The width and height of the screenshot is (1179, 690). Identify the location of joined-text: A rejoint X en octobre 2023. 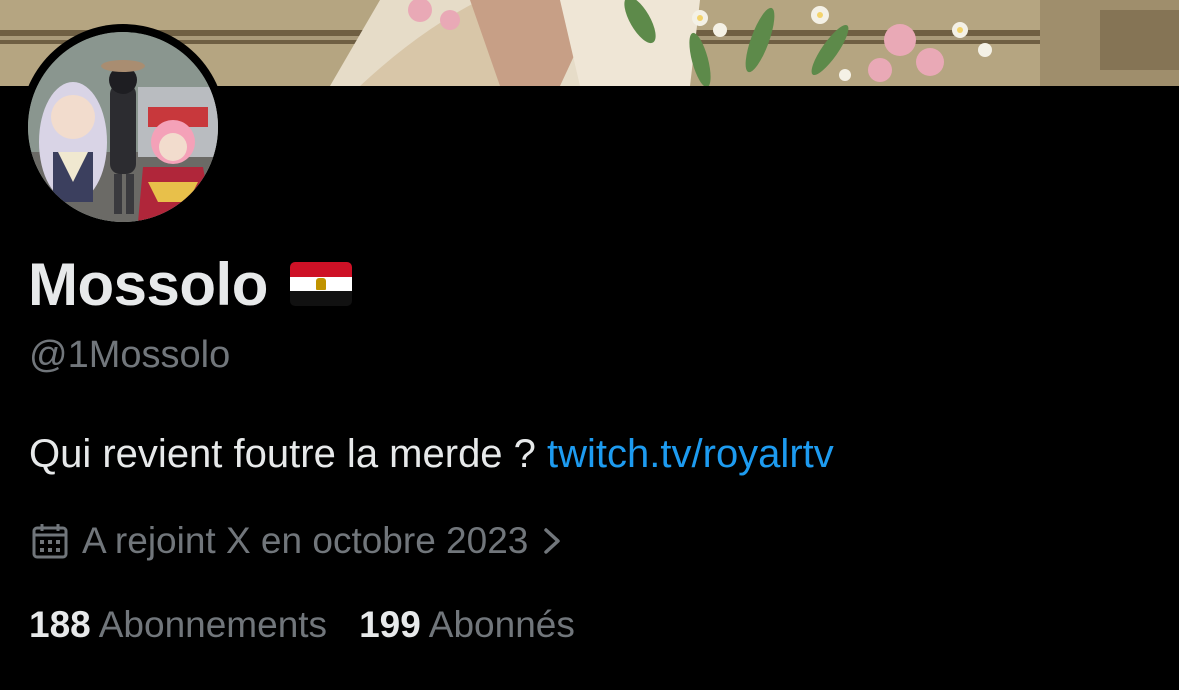
(305, 540).